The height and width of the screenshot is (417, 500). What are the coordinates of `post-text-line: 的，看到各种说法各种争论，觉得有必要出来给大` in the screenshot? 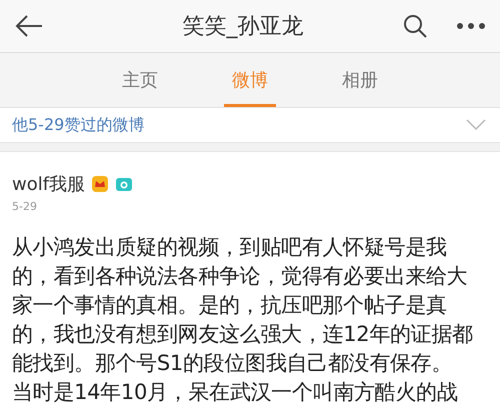 It's located at (240, 276).